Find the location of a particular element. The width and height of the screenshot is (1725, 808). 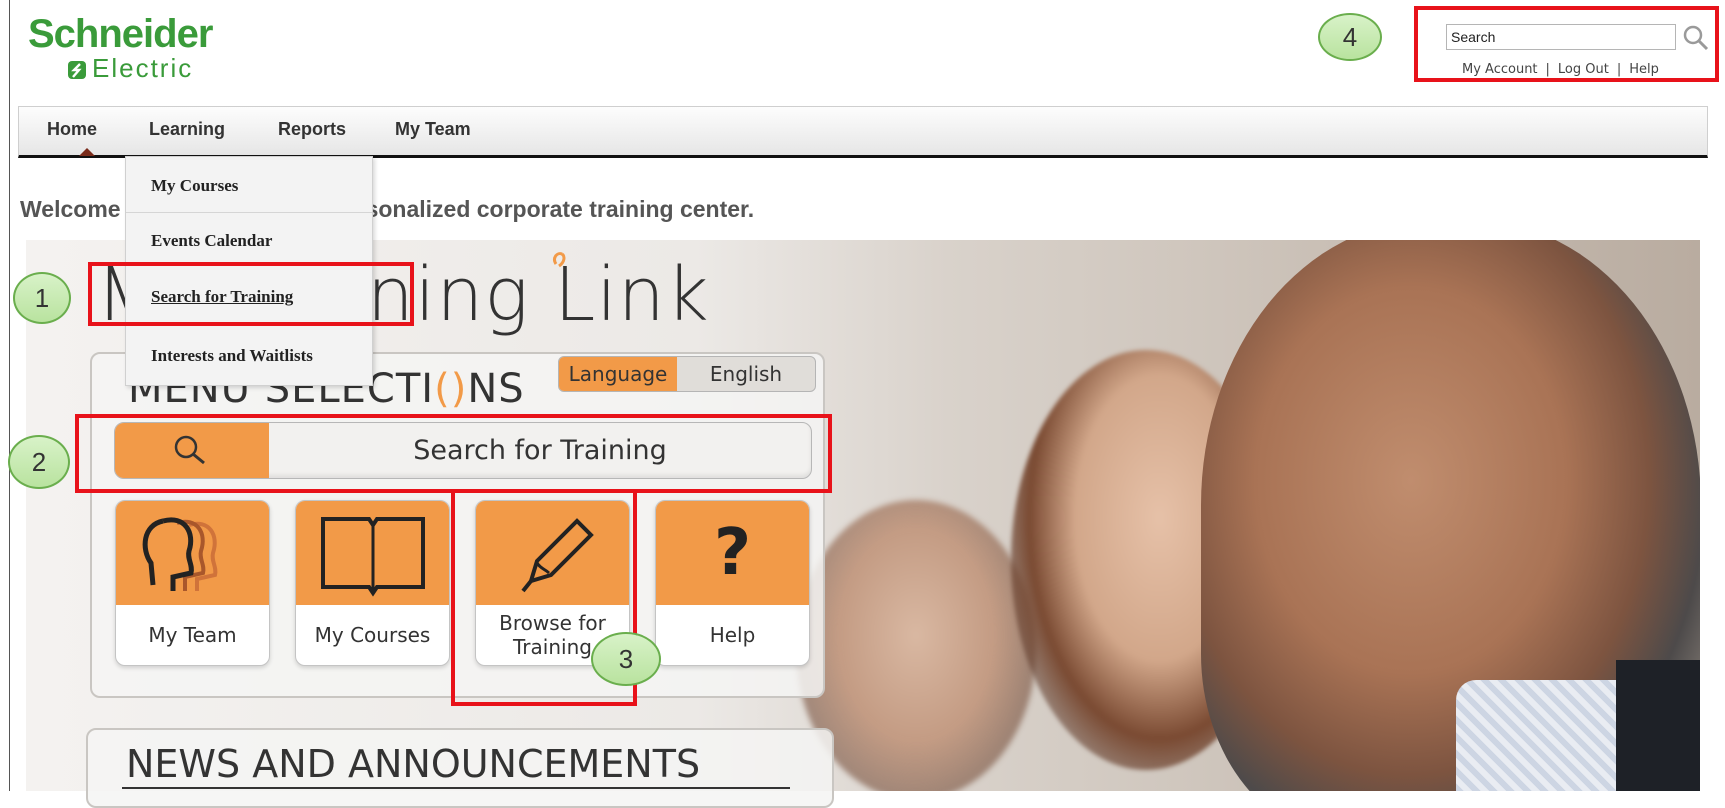

language-label: Language is located at coordinates (618, 374).